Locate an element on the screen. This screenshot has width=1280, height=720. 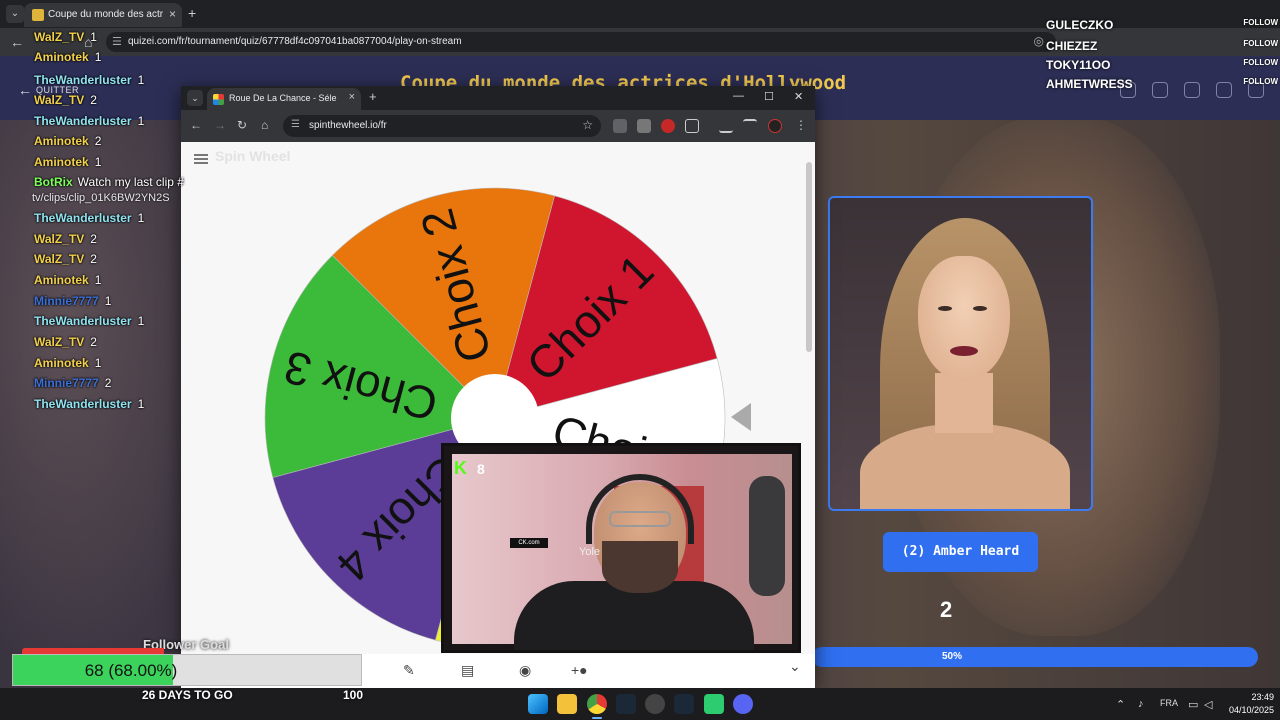
pencil-icon: ✎ is located at coordinates (409, 670).